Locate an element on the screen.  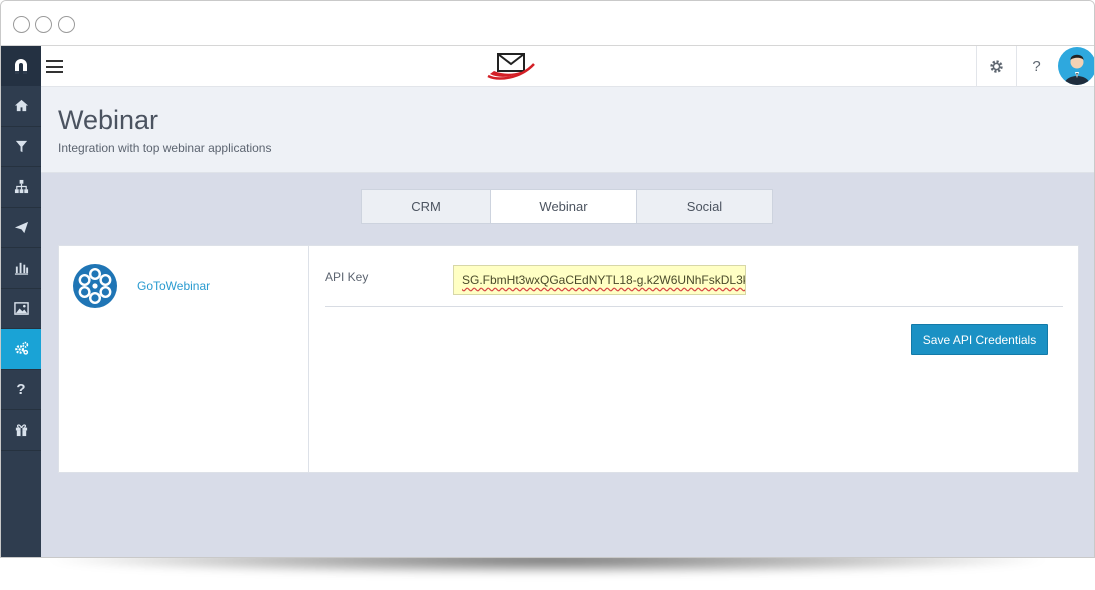
window-minimize-button is located at coordinates (43, 24).